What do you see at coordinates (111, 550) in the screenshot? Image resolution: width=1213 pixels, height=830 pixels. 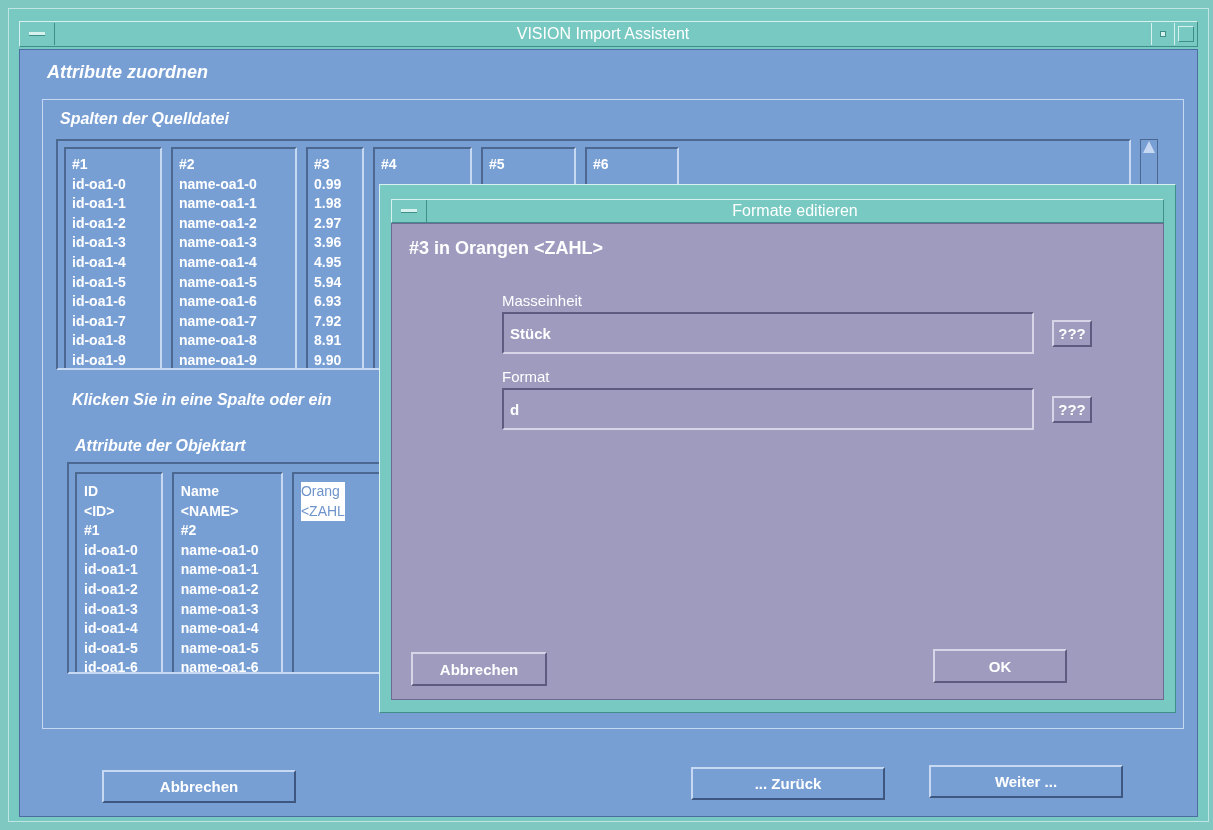 I see `attribute-value: id-oa1-0` at bounding box center [111, 550].